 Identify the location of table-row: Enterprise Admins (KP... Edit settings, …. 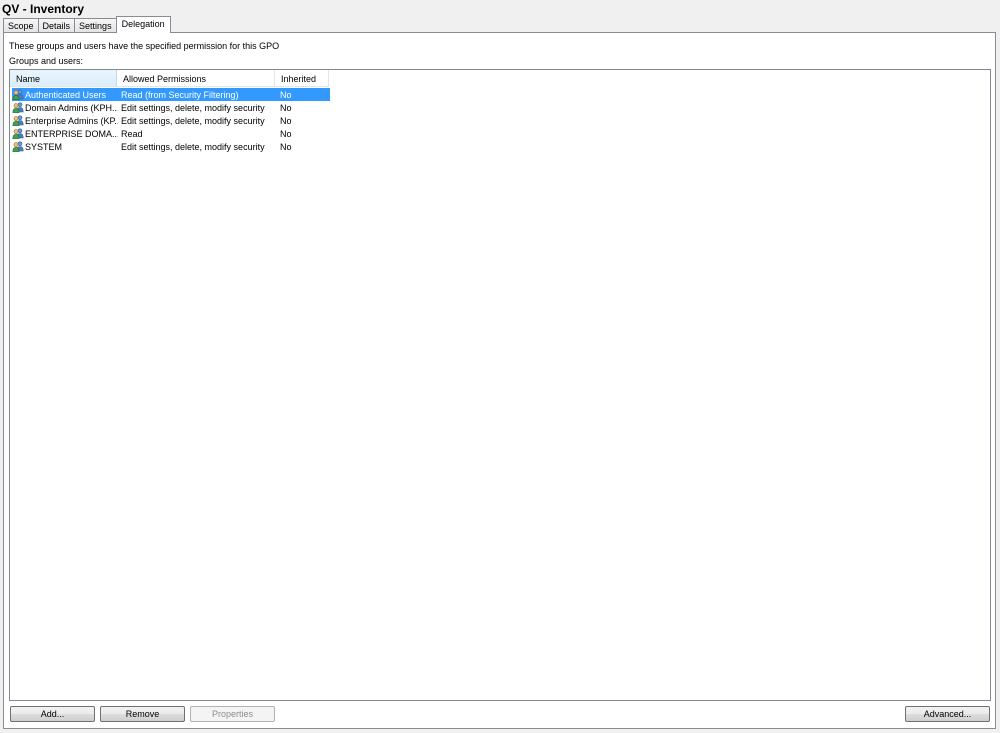
(171, 120).